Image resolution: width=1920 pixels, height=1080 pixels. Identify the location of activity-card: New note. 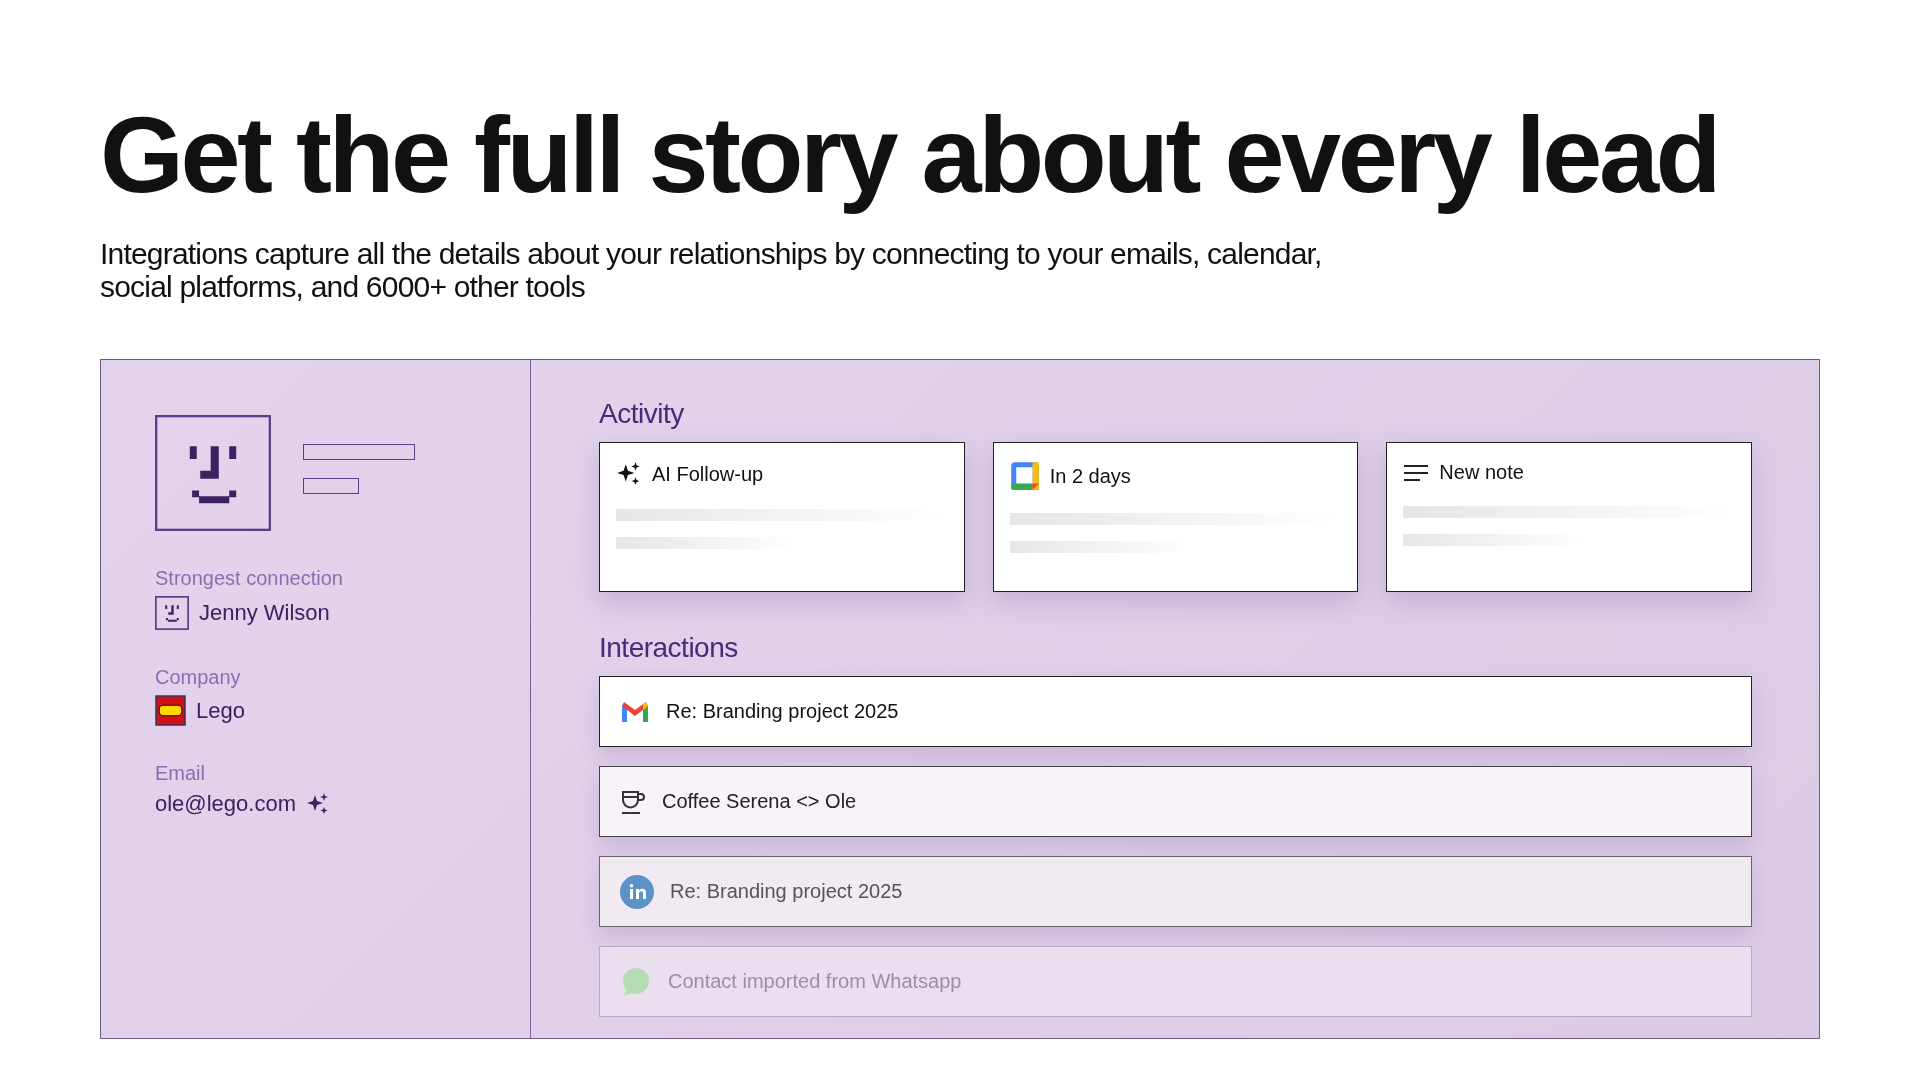
(1569, 517).